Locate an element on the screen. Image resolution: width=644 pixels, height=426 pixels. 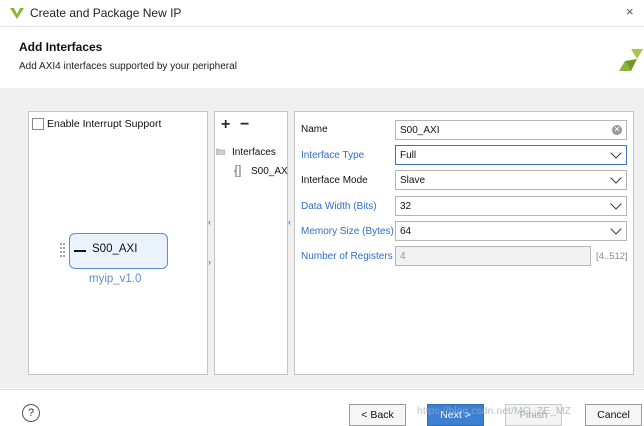
xilinx-logo-icon is located at coordinates (631, 60).